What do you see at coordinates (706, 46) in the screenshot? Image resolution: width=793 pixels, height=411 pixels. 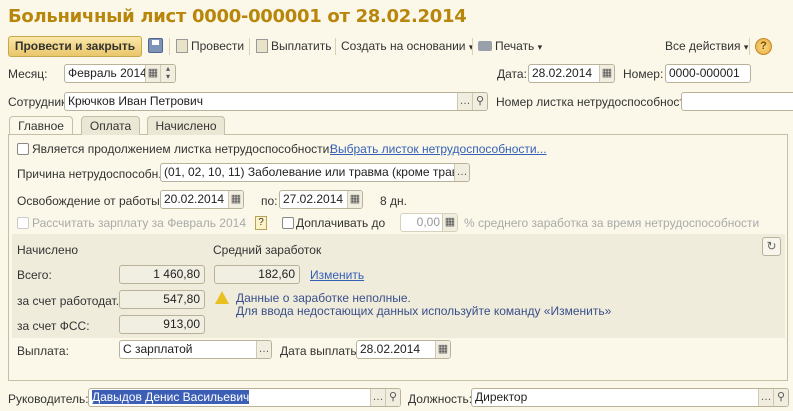 I see `all-actions-menu: Все действия ▾` at bounding box center [706, 46].